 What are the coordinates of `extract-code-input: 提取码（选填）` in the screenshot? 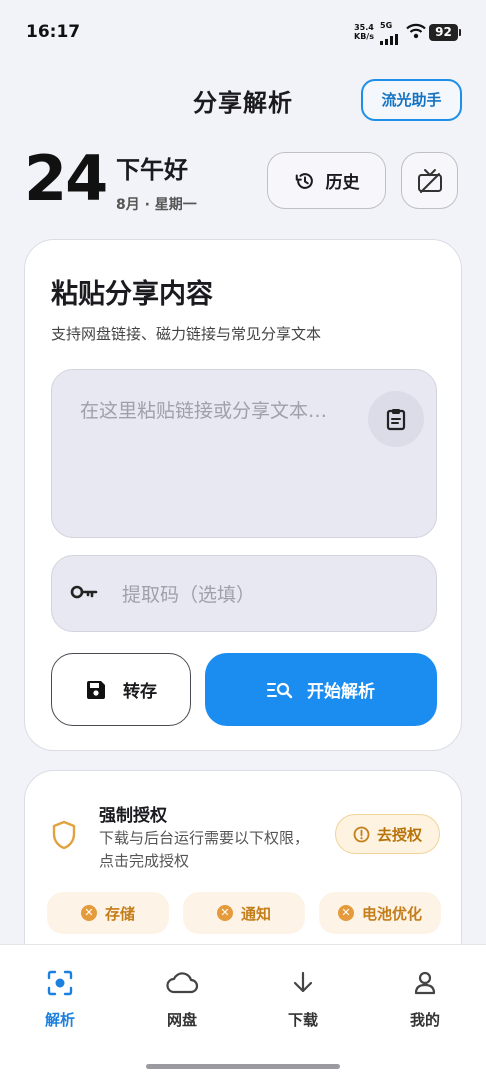 It's located at (244, 593).